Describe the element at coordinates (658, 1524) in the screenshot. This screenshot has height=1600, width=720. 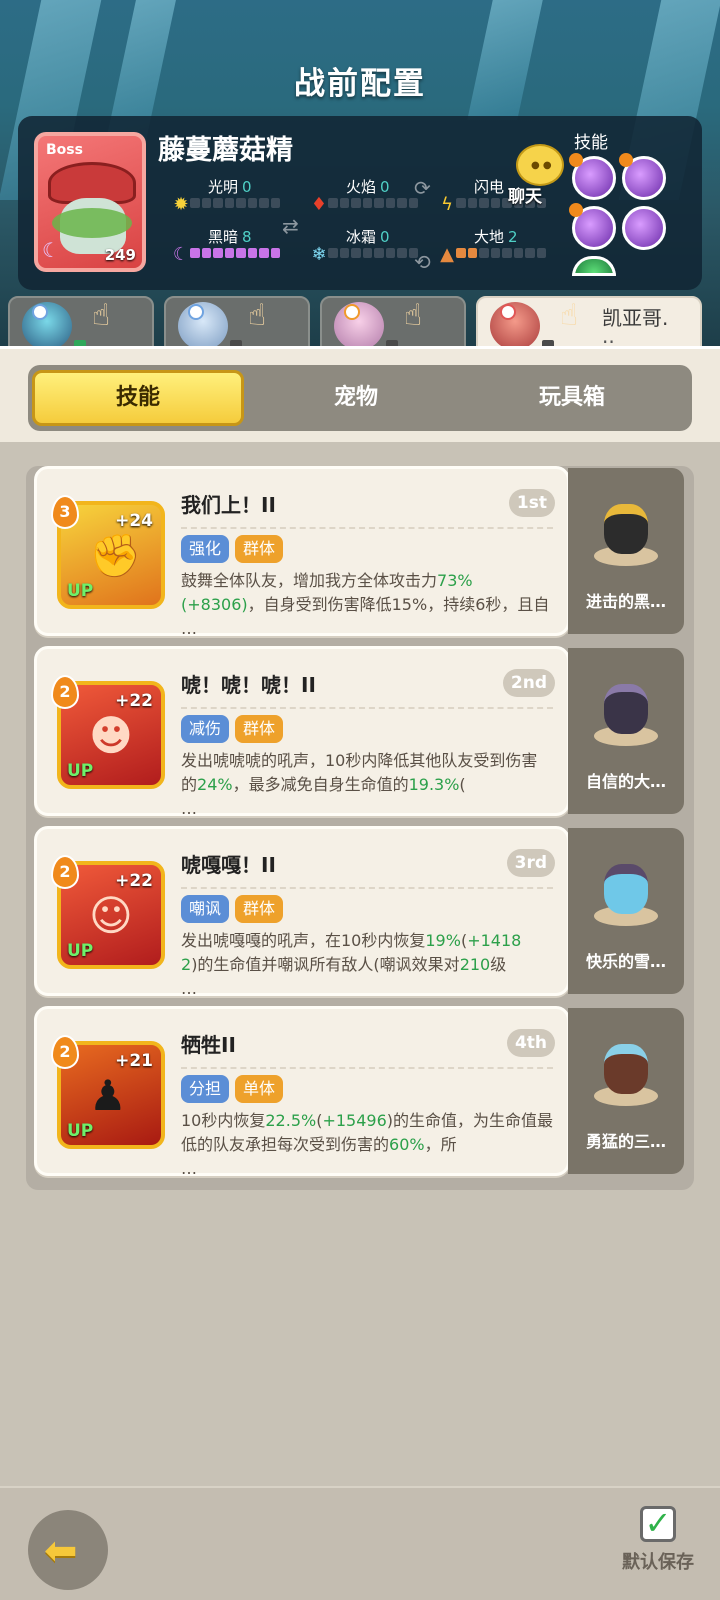
I see `default-save-checkbox: ✓` at that location.